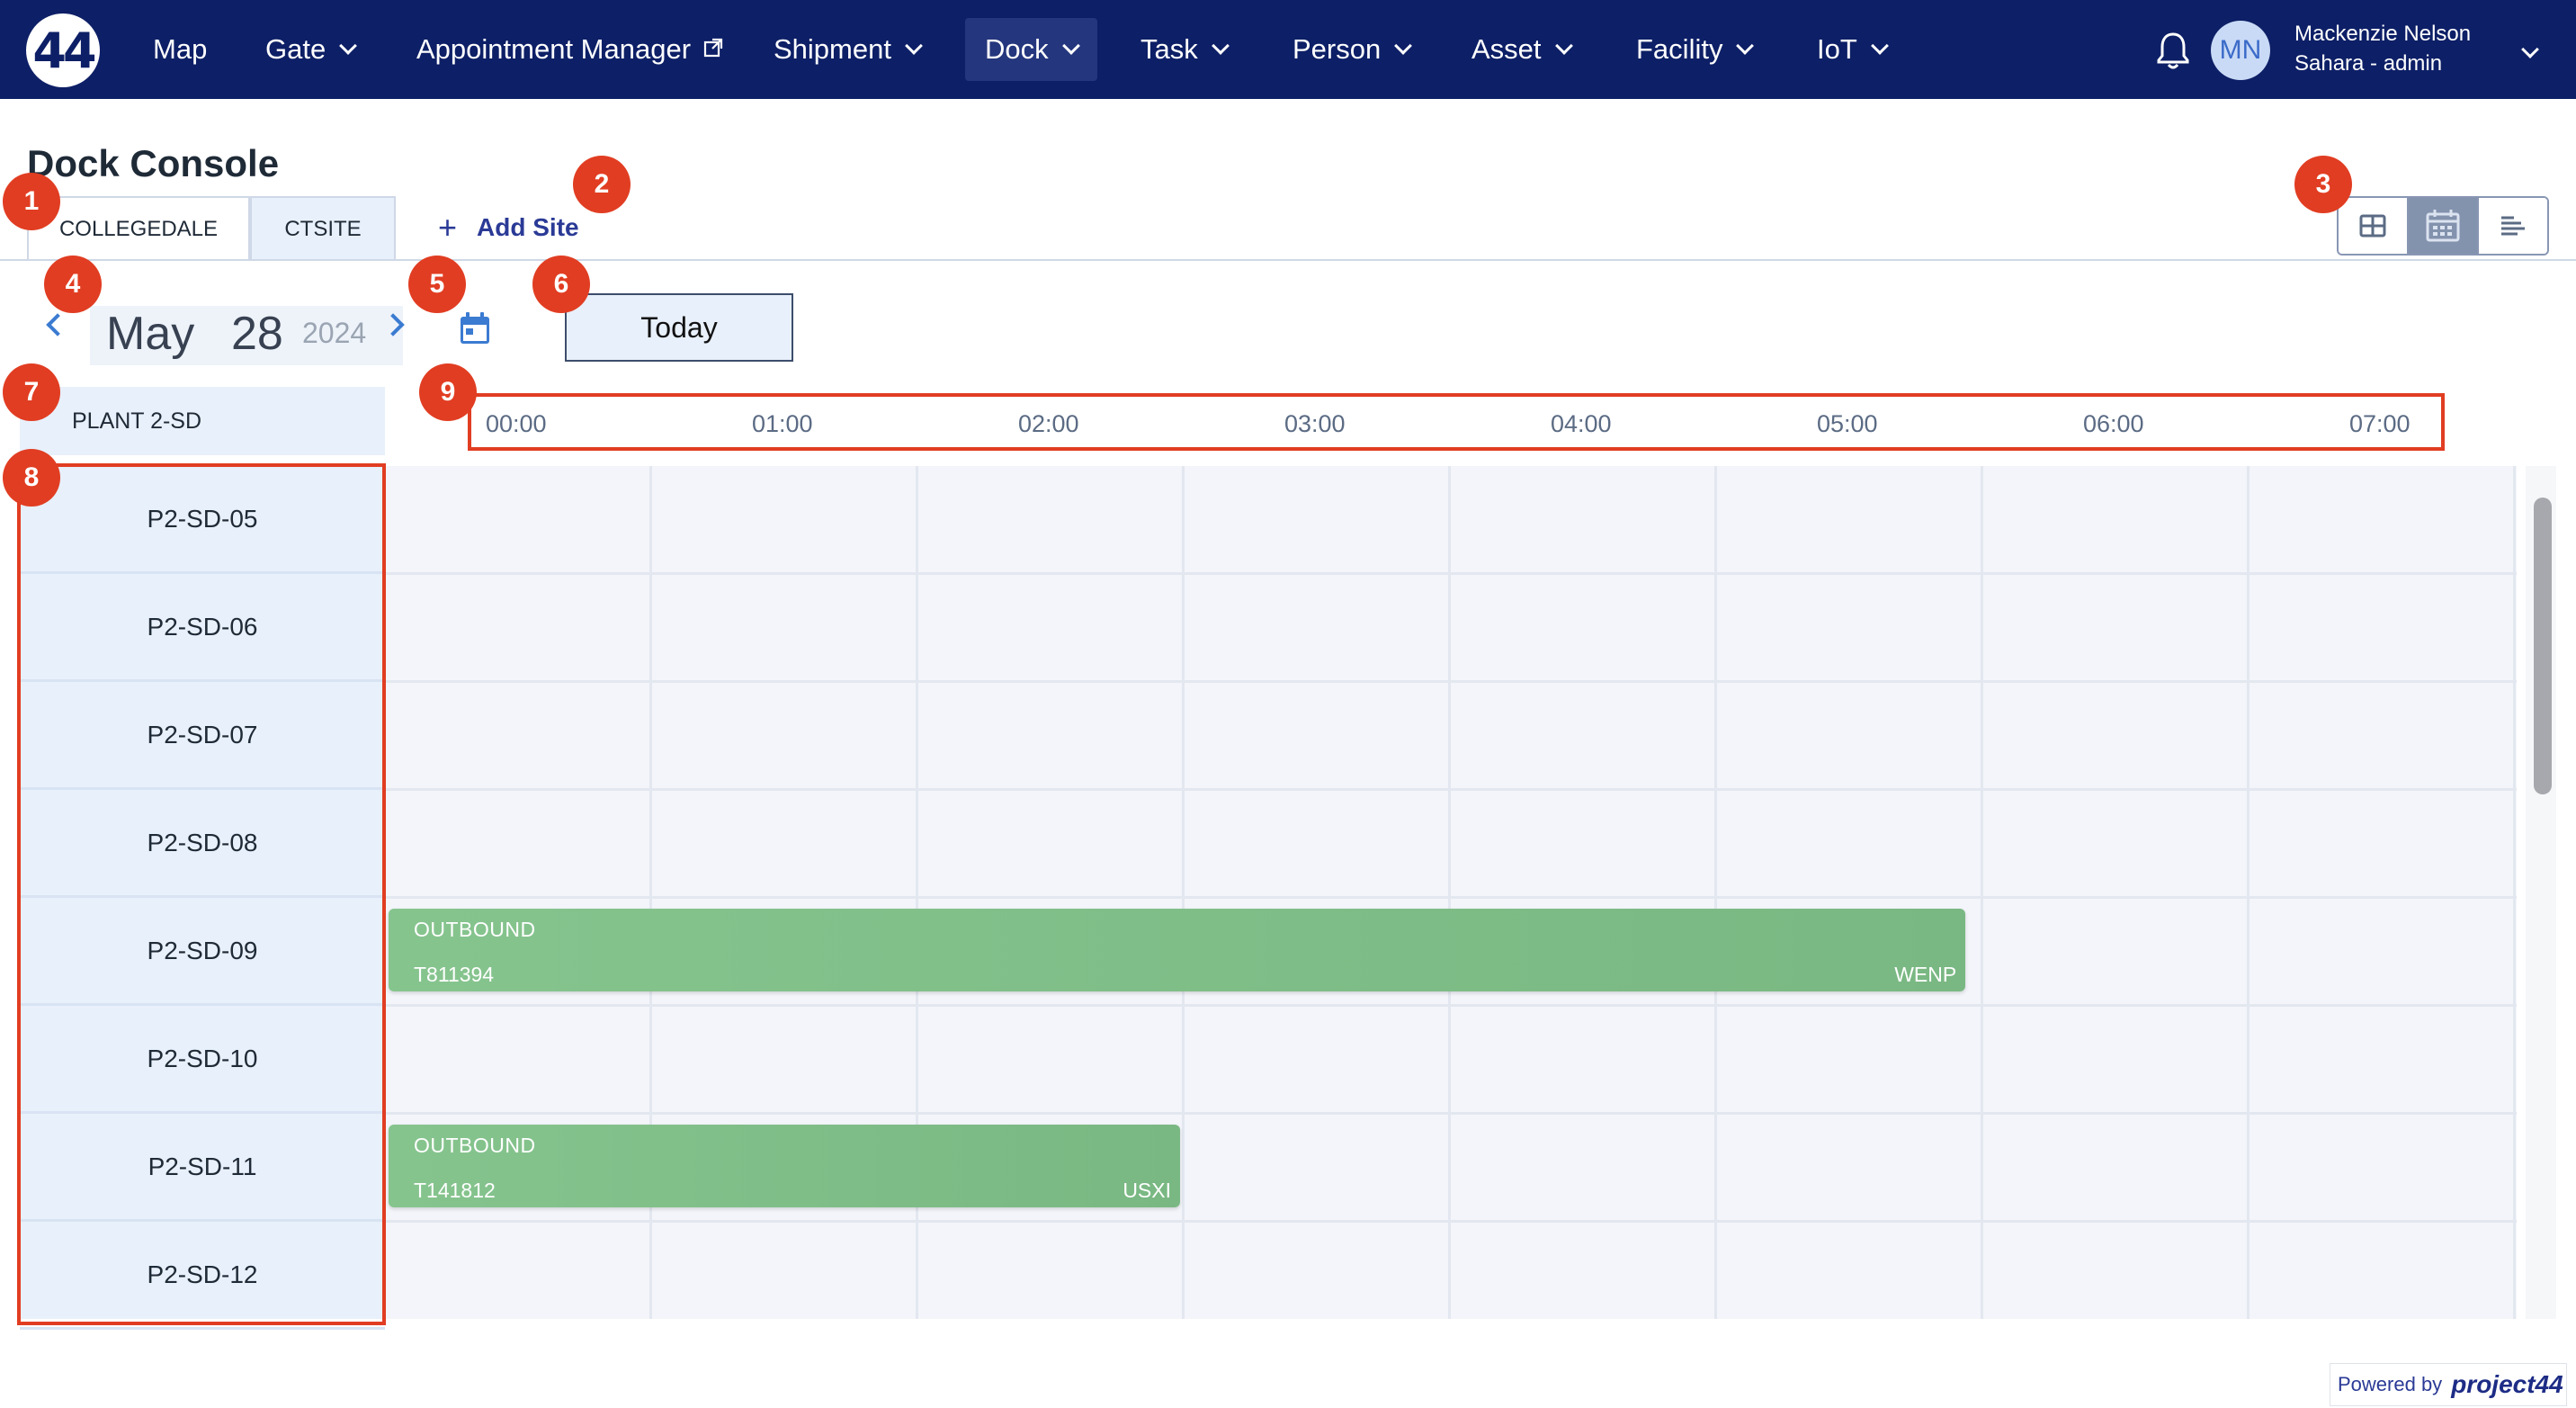 The image size is (2576, 1408). I want to click on appointment-block: OUTBOUND T811394 WENP, so click(1177, 950).